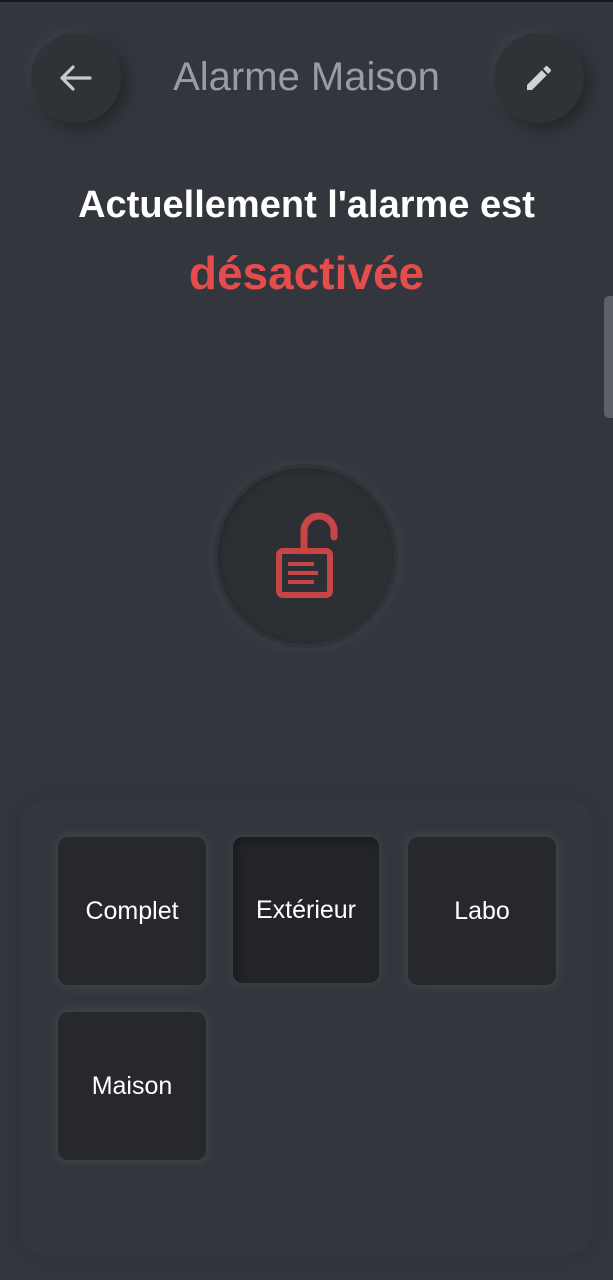 The image size is (613, 1280). I want to click on pencil-icon, so click(539, 78).